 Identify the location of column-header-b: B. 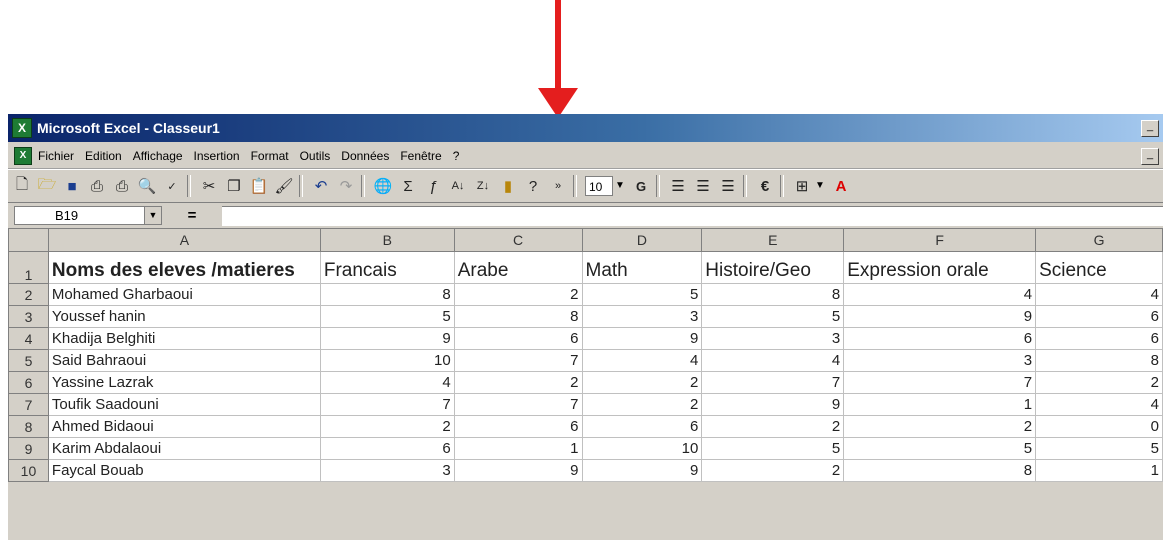
(387, 240).